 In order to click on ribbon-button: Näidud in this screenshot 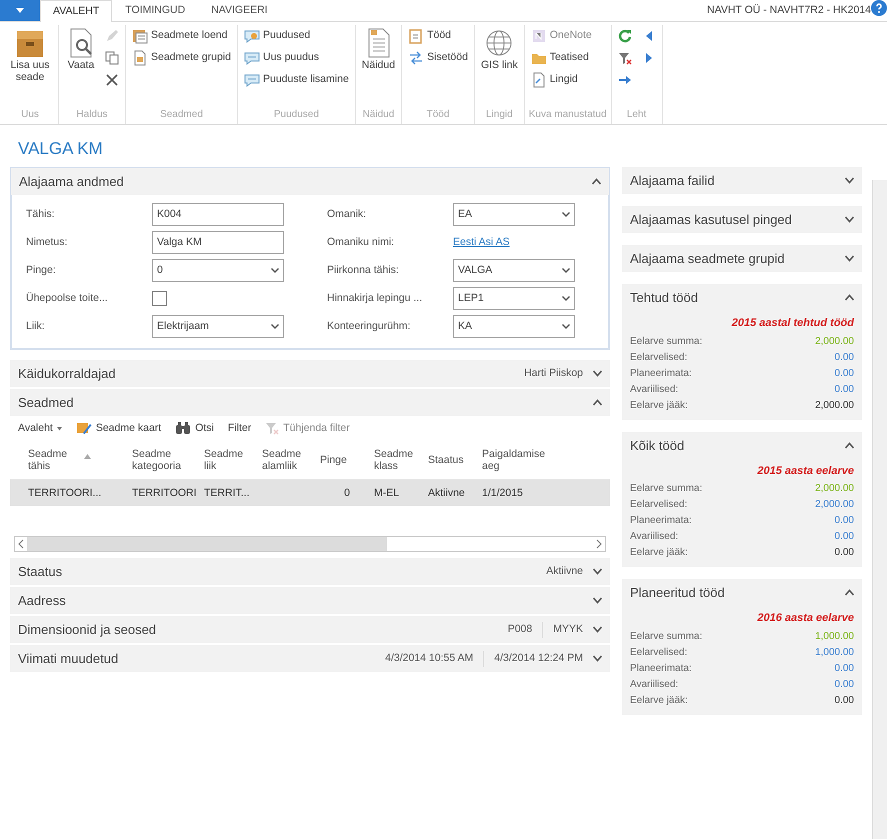, I will do `click(379, 49)`.